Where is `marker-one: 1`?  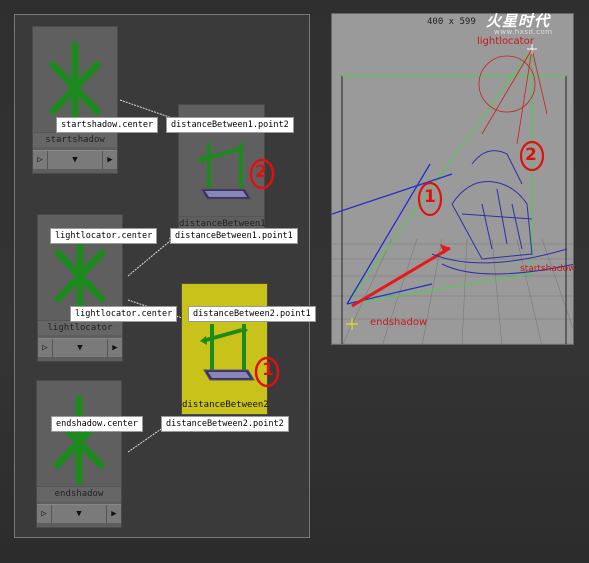 marker-one: 1 is located at coordinates (268, 370).